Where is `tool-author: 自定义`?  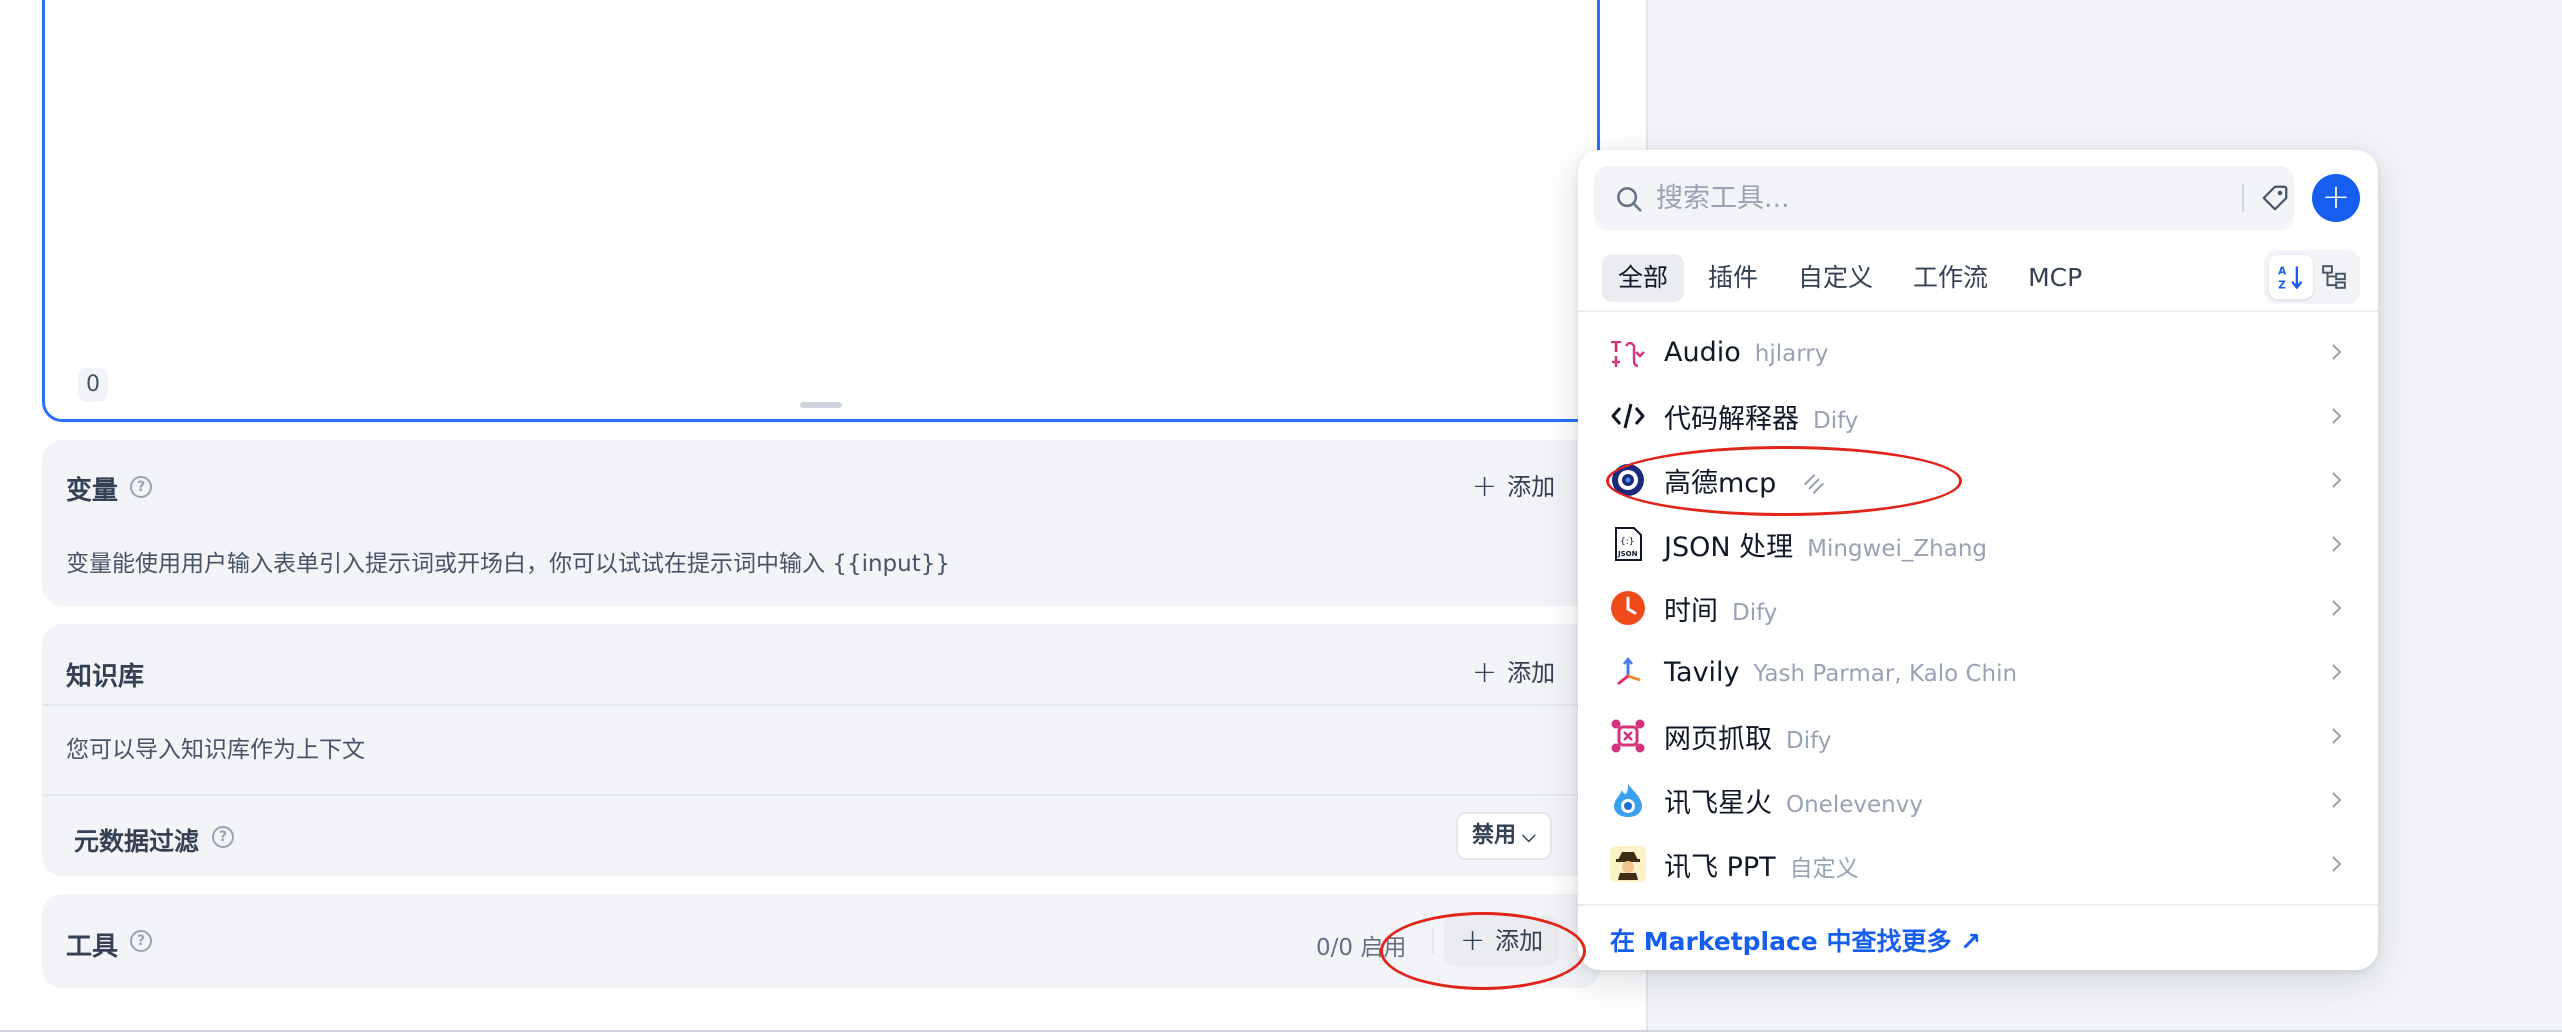 tool-author: 自定义 is located at coordinates (1824, 868).